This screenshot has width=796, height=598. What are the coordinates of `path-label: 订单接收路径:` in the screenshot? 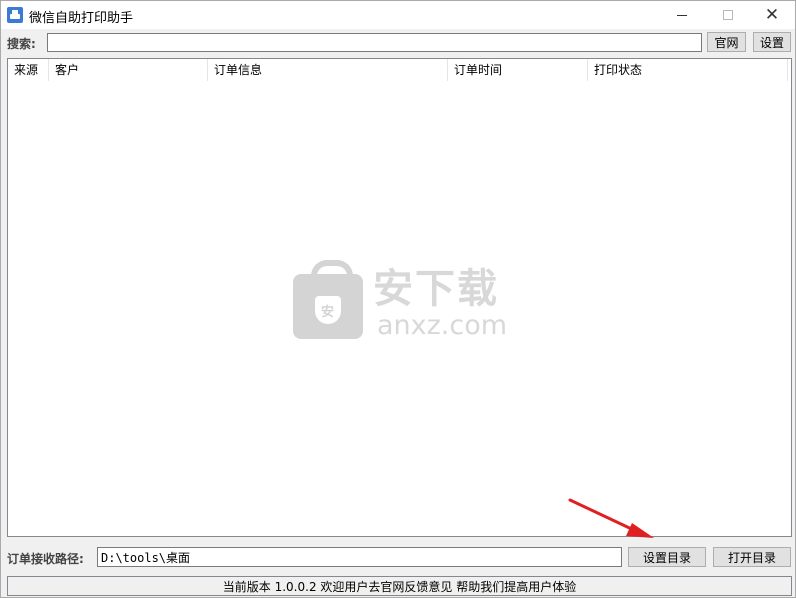 It's located at (45, 559).